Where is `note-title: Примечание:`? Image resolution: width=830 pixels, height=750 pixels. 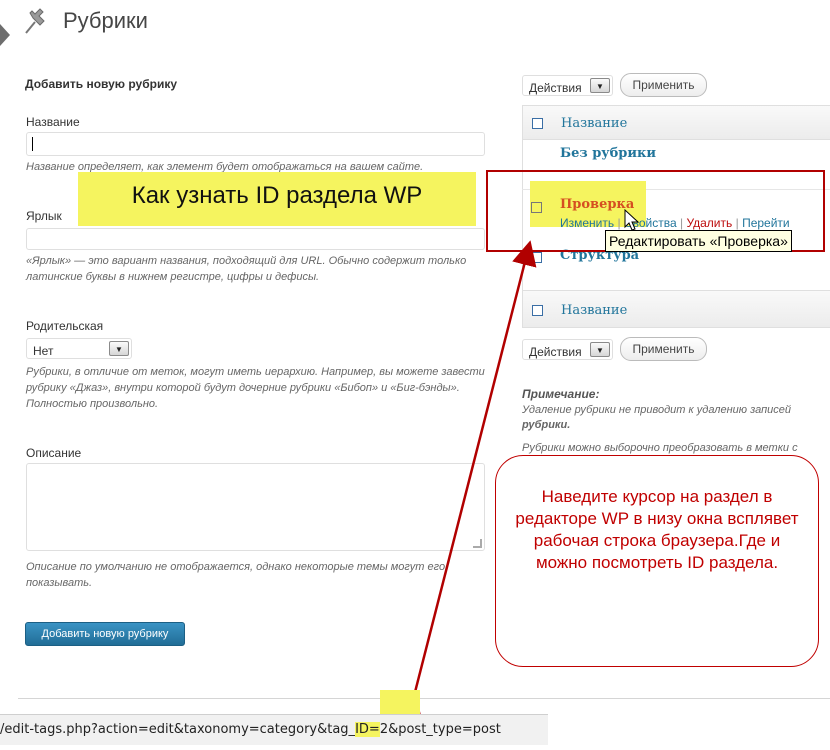
note-title: Примечание: is located at coordinates (561, 394).